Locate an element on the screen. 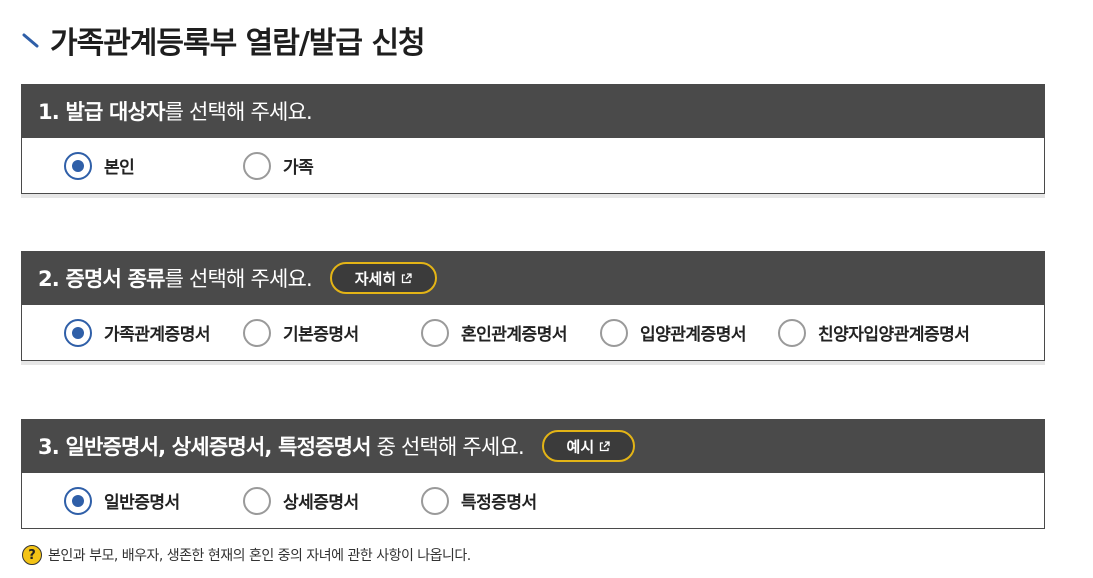 This screenshot has width=1093, height=578. radio-option-specific: 특정증명서 is located at coordinates (479, 500).